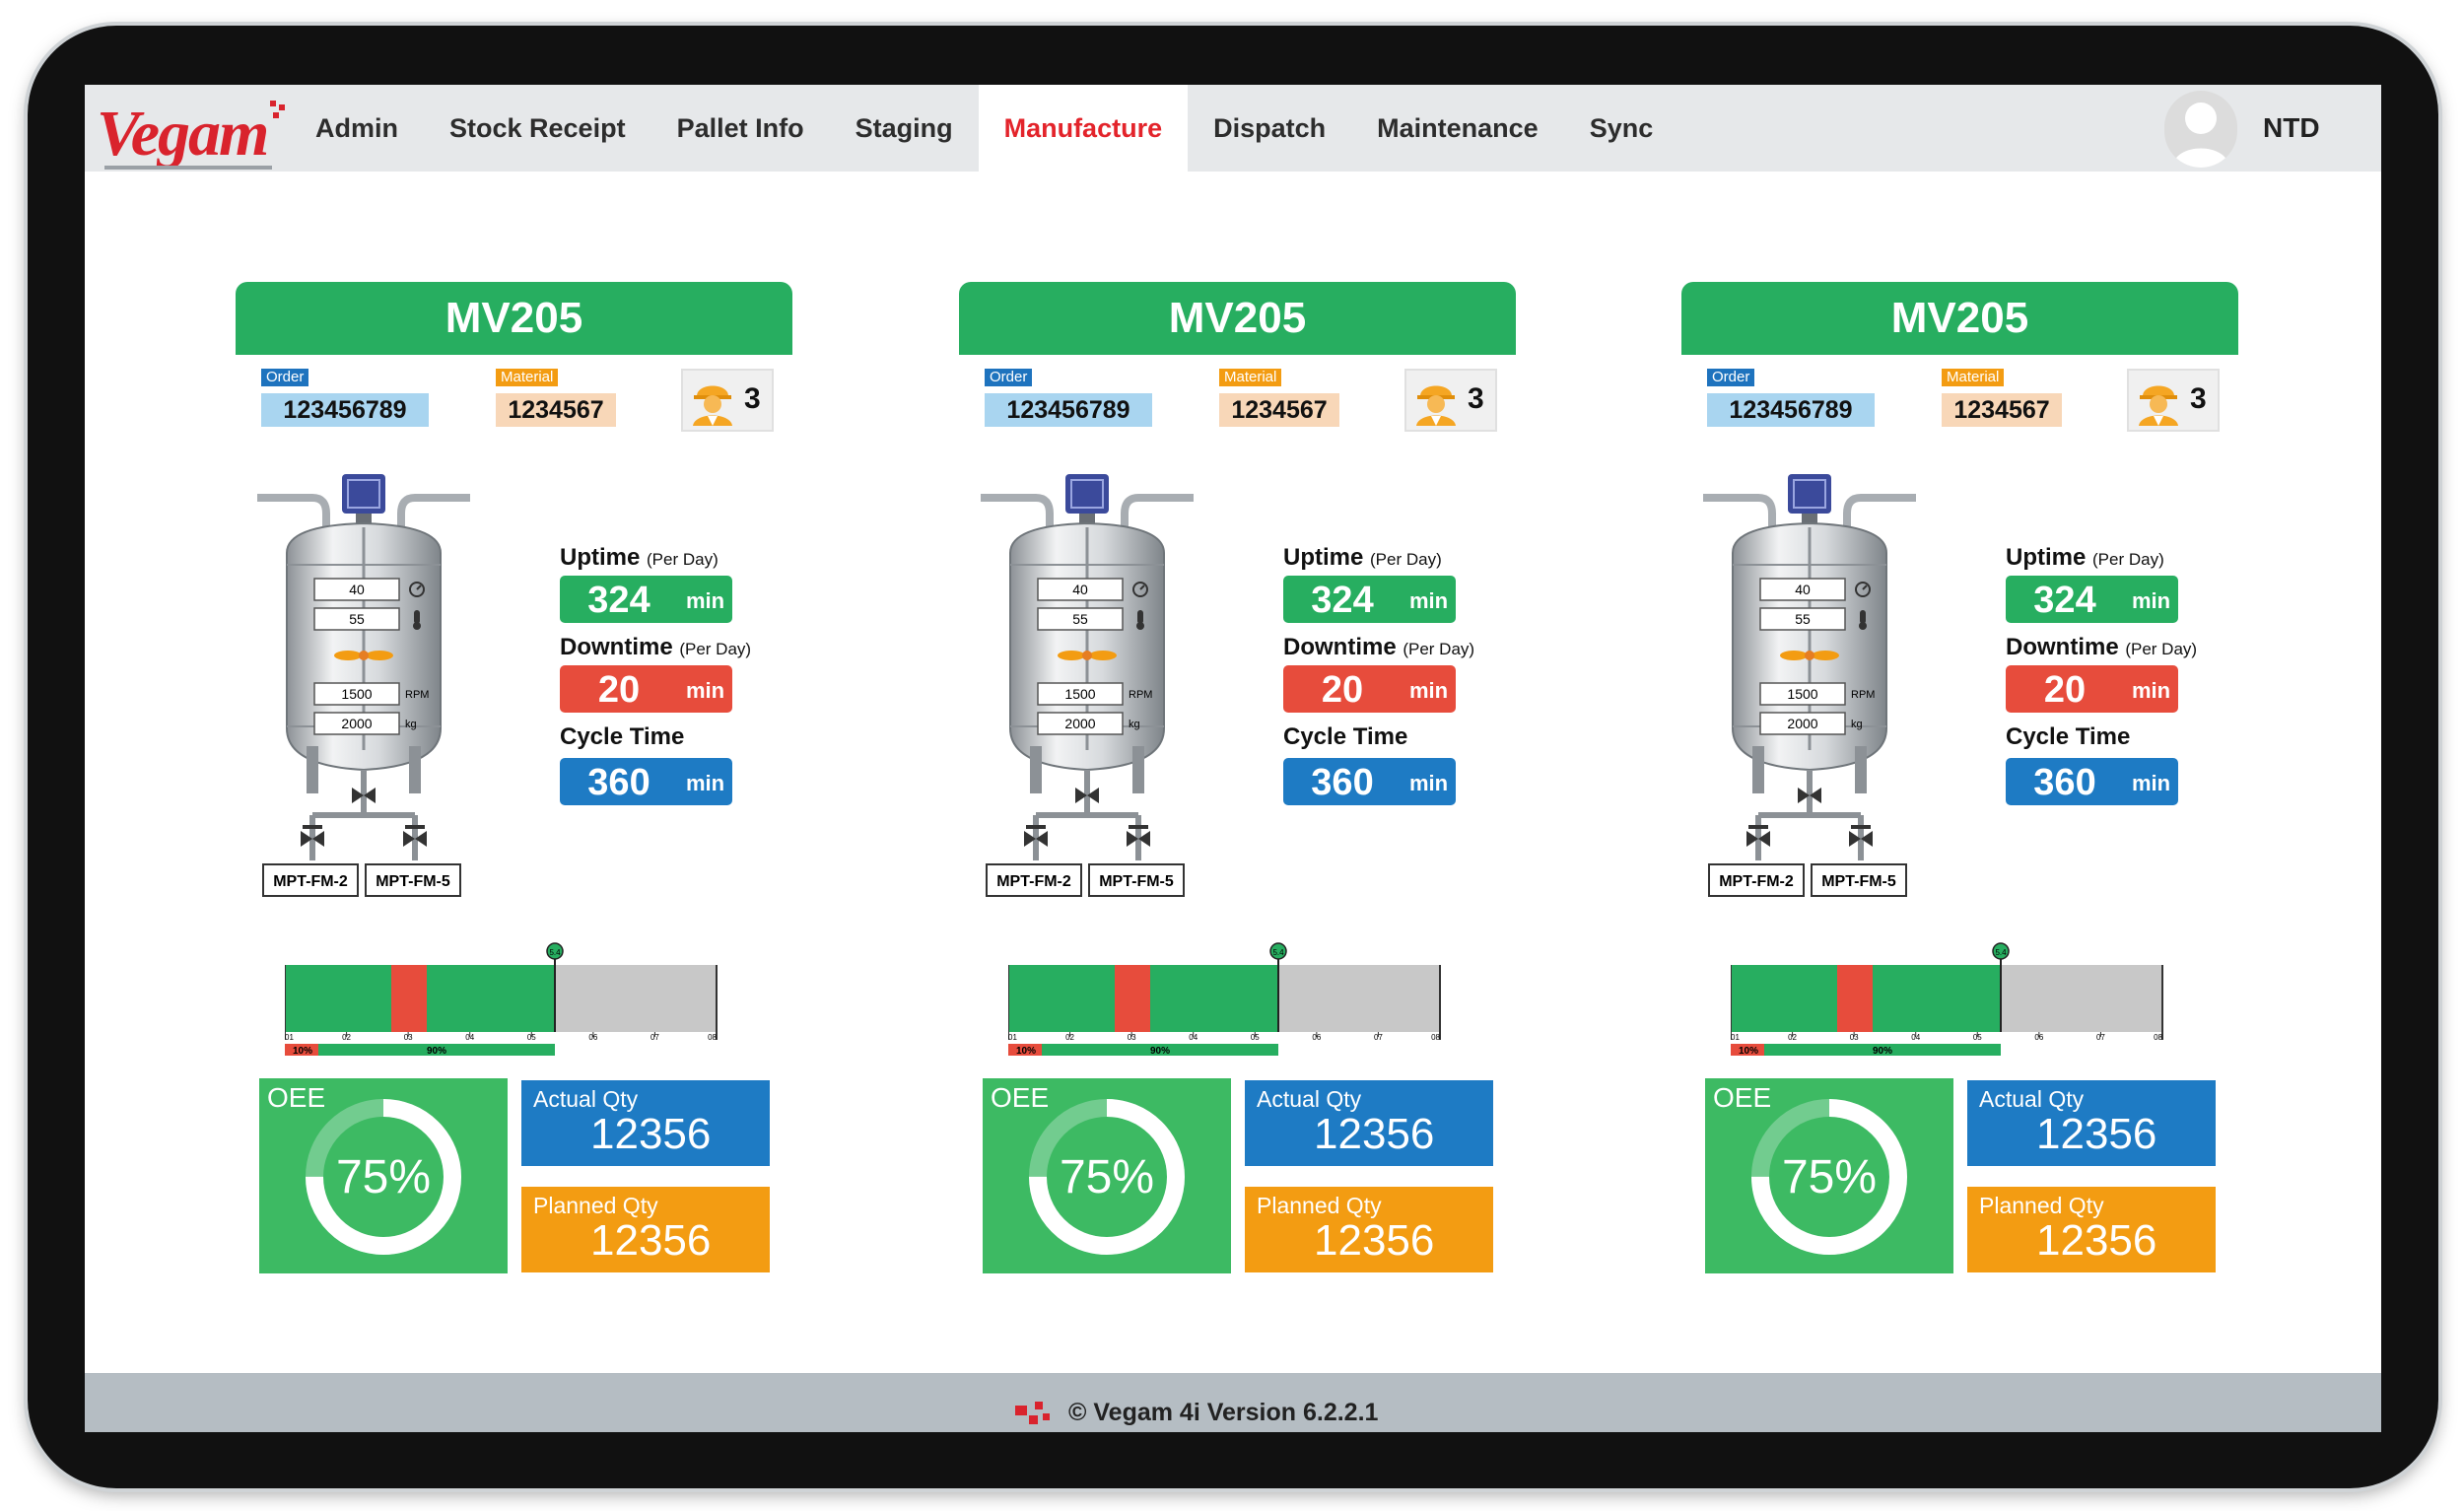 The width and height of the screenshot is (2464, 1511). Describe the element at coordinates (2151, 600) in the screenshot. I see `uptime-unit: min` at that location.